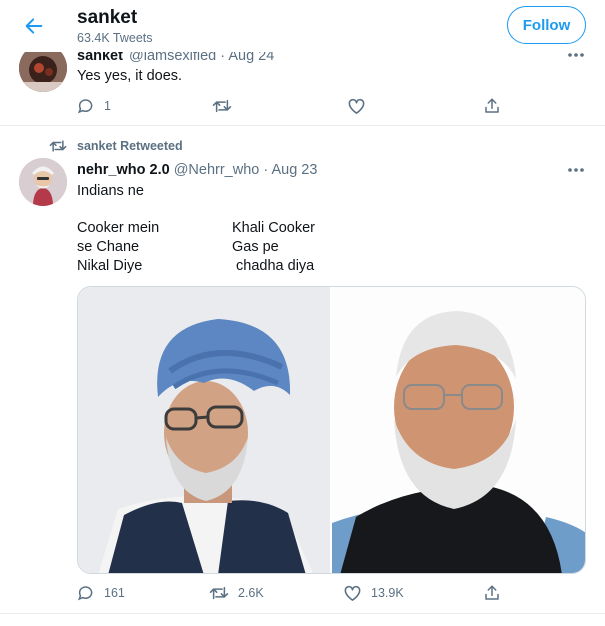 Image resolution: width=605 pixels, height=626 pixels. Describe the element at coordinates (294, 170) in the screenshot. I see `tweet-date: Aug 23` at that location.